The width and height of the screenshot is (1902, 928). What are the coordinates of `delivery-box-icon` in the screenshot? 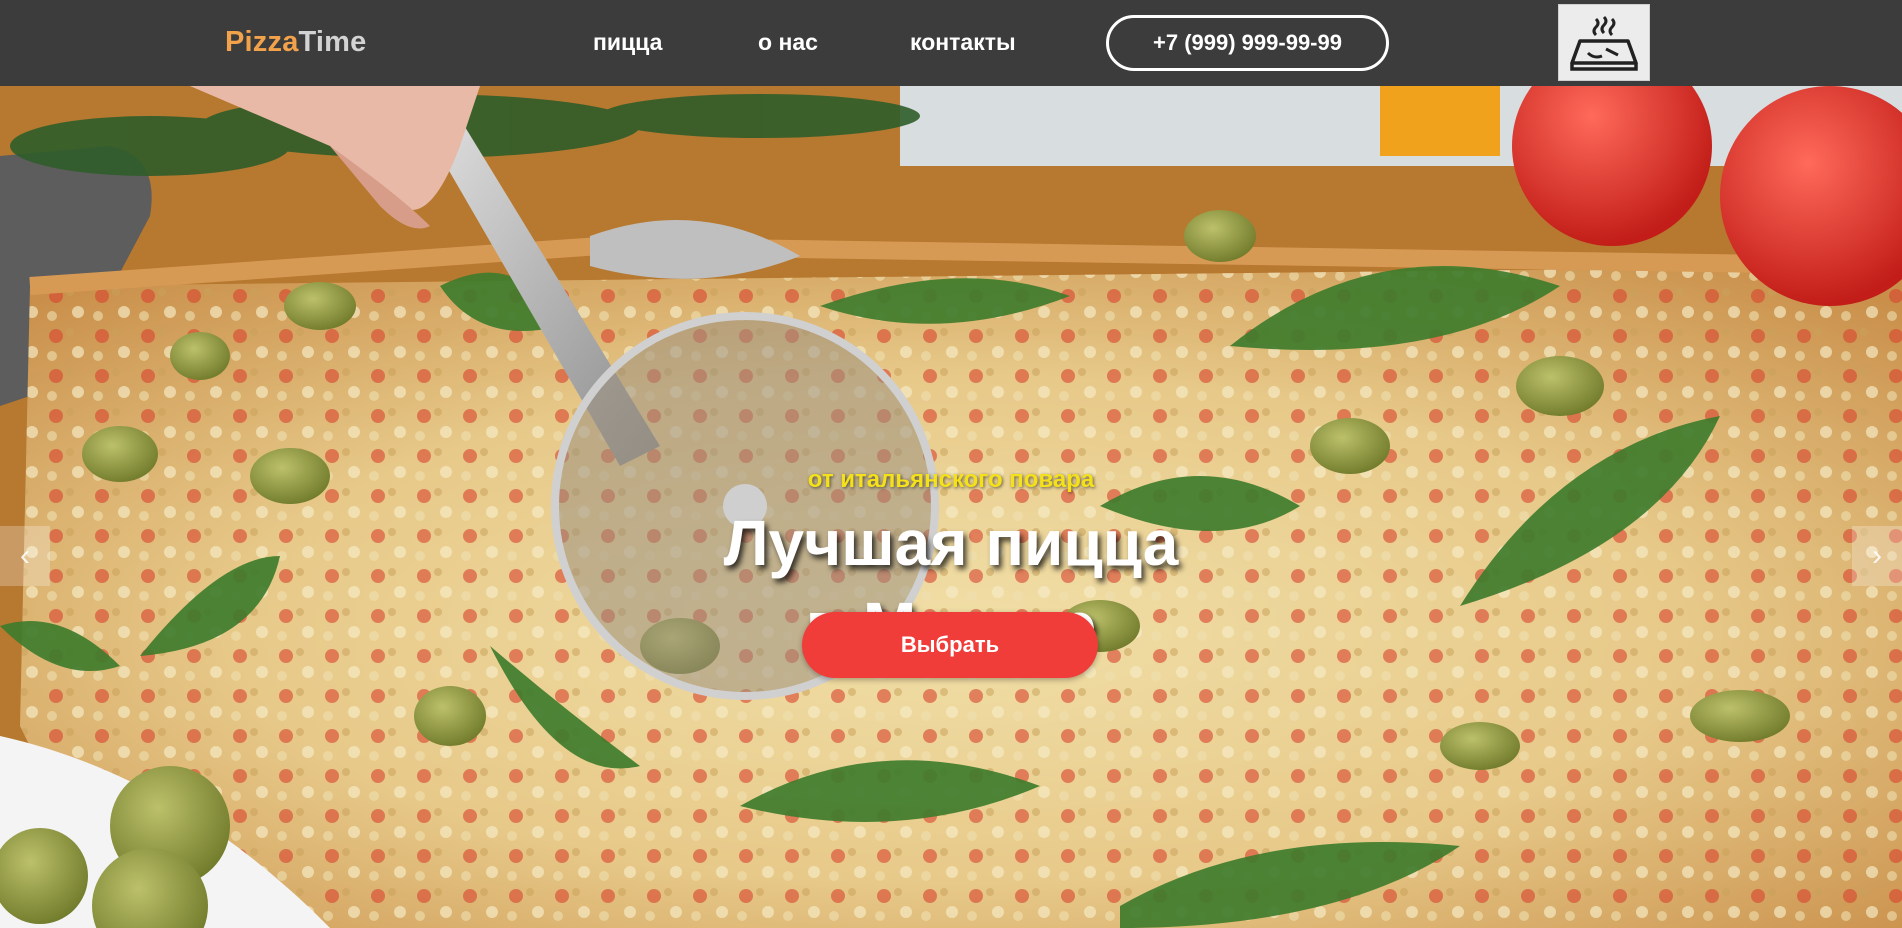 It's located at (1604, 43).